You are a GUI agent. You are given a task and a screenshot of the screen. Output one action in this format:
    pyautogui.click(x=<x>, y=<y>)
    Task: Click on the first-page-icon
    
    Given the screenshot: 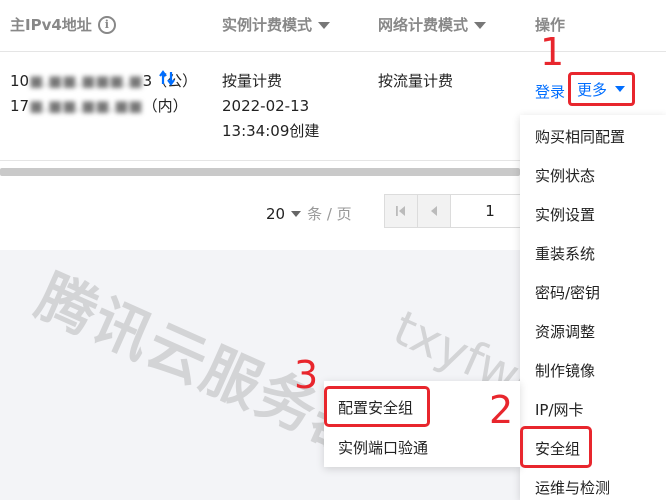 What is the action you would take?
    pyautogui.click(x=400, y=211)
    